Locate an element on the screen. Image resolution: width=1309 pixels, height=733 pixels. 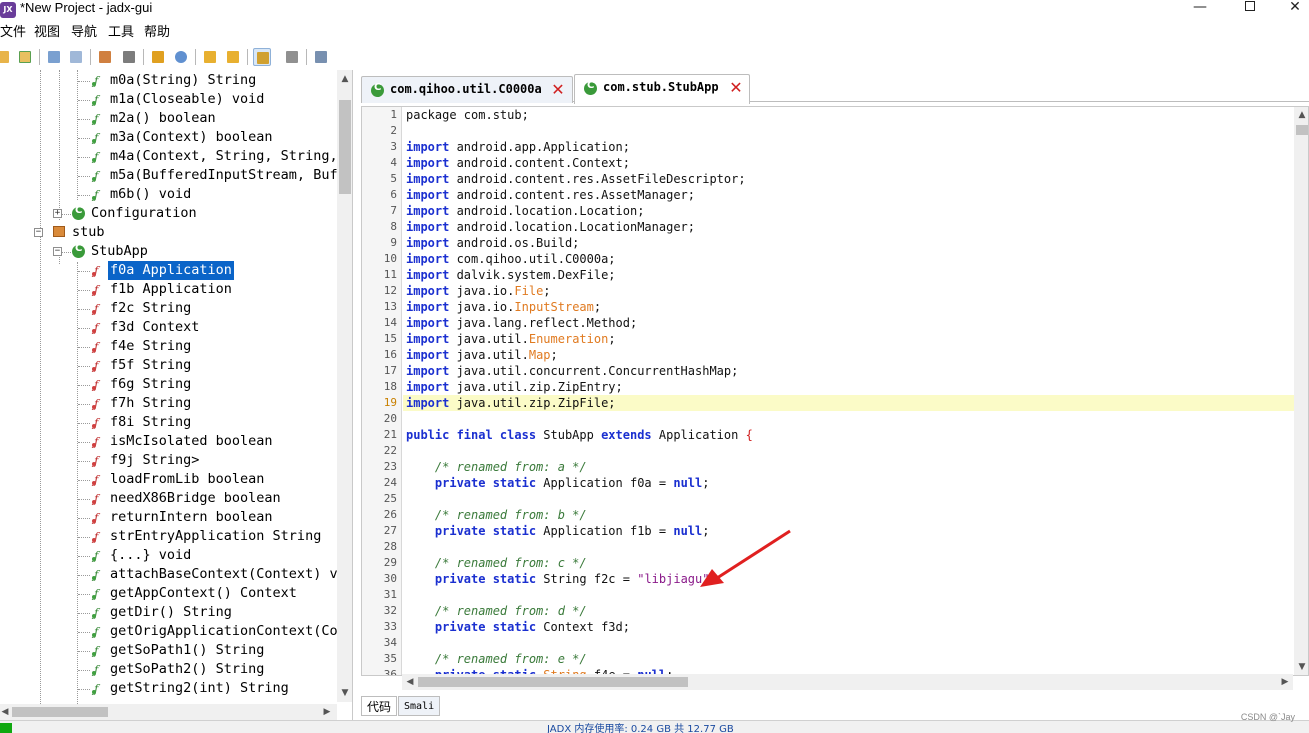
code-line: import java.util.zip.ZipFile; is located at coordinates (511, 403).